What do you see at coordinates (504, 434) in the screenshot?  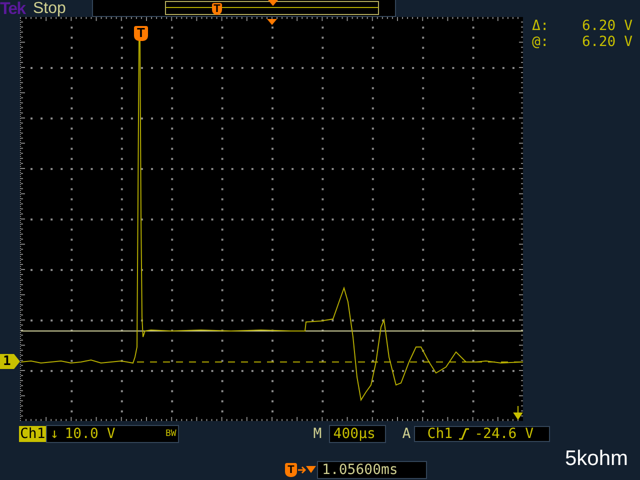 I see `trigger-level: -24.6 V` at bounding box center [504, 434].